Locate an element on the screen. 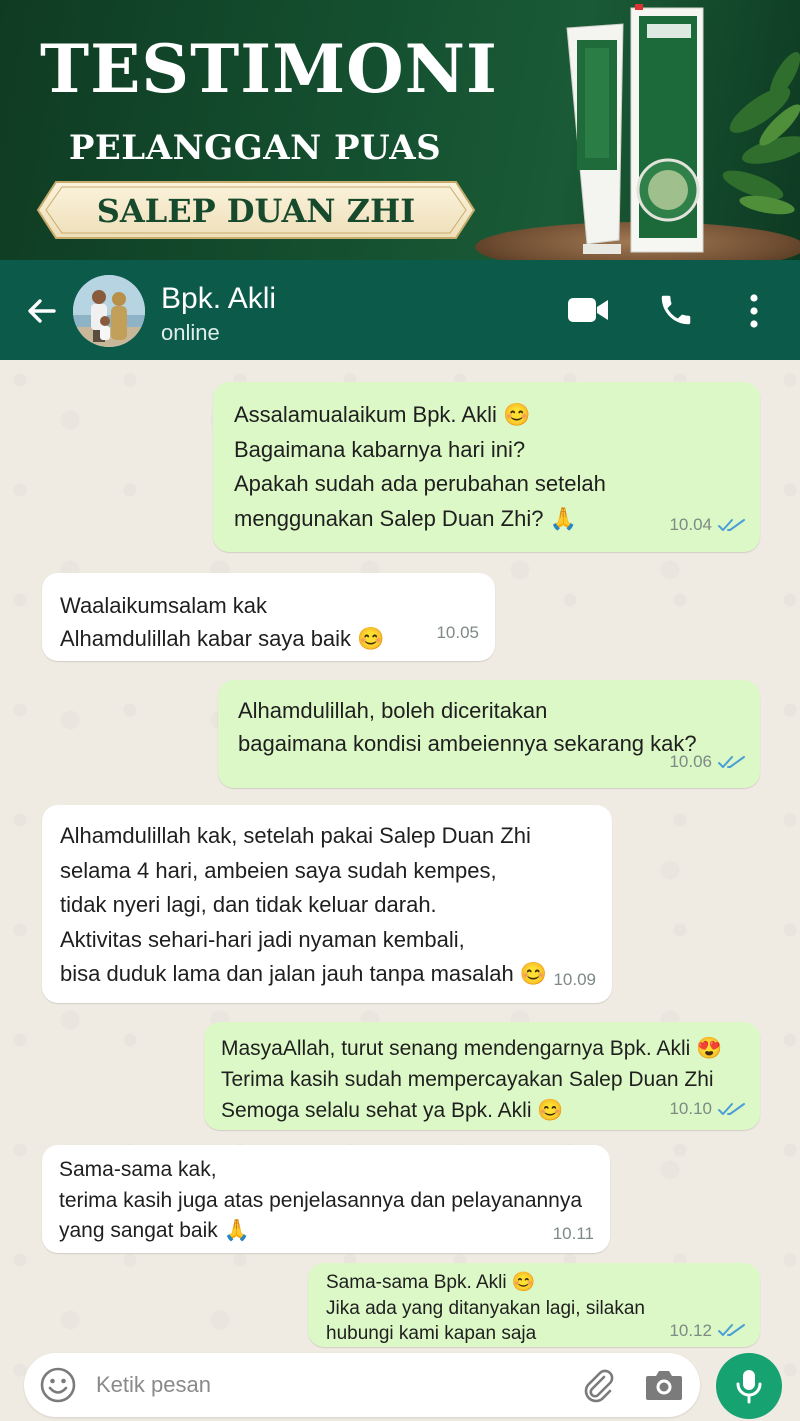 The image size is (800, 1421). attach-icon is located at coordinates (598, 1385).